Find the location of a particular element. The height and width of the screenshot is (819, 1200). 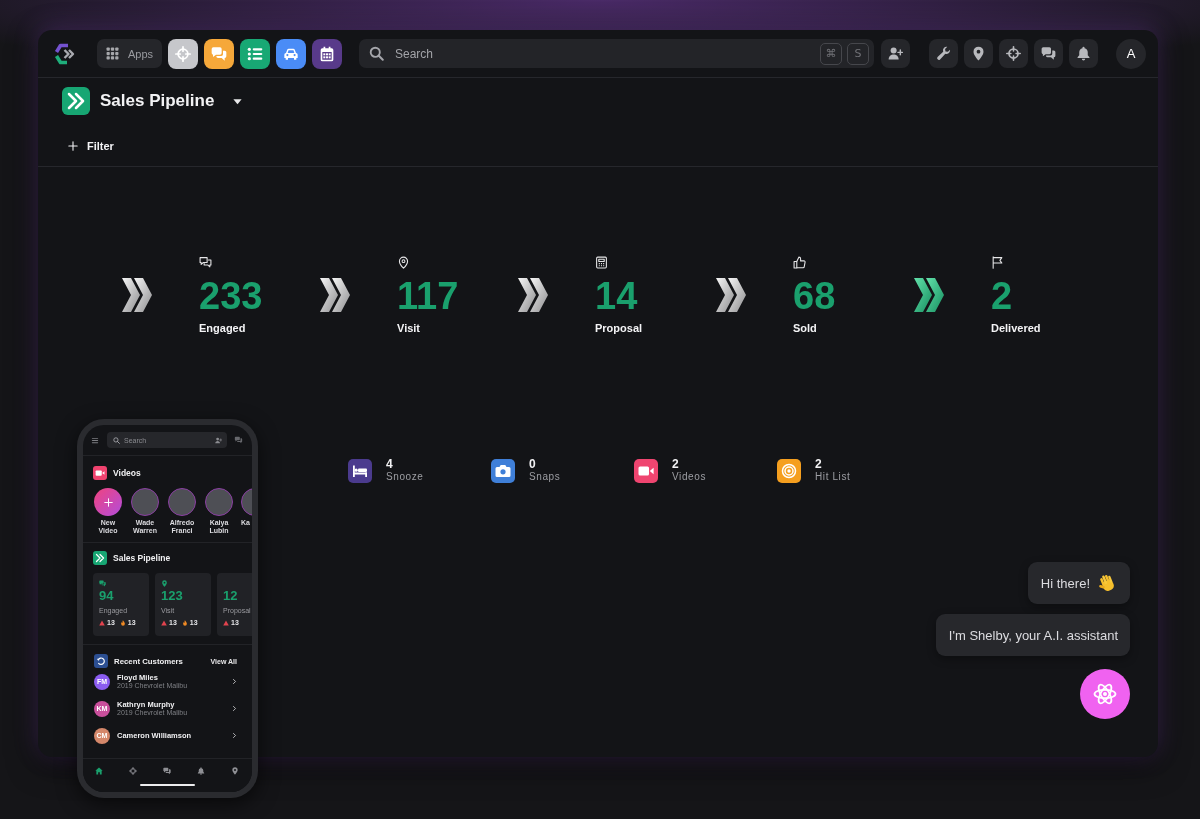

stage-label: Visit is located at coordinates (409, 328).